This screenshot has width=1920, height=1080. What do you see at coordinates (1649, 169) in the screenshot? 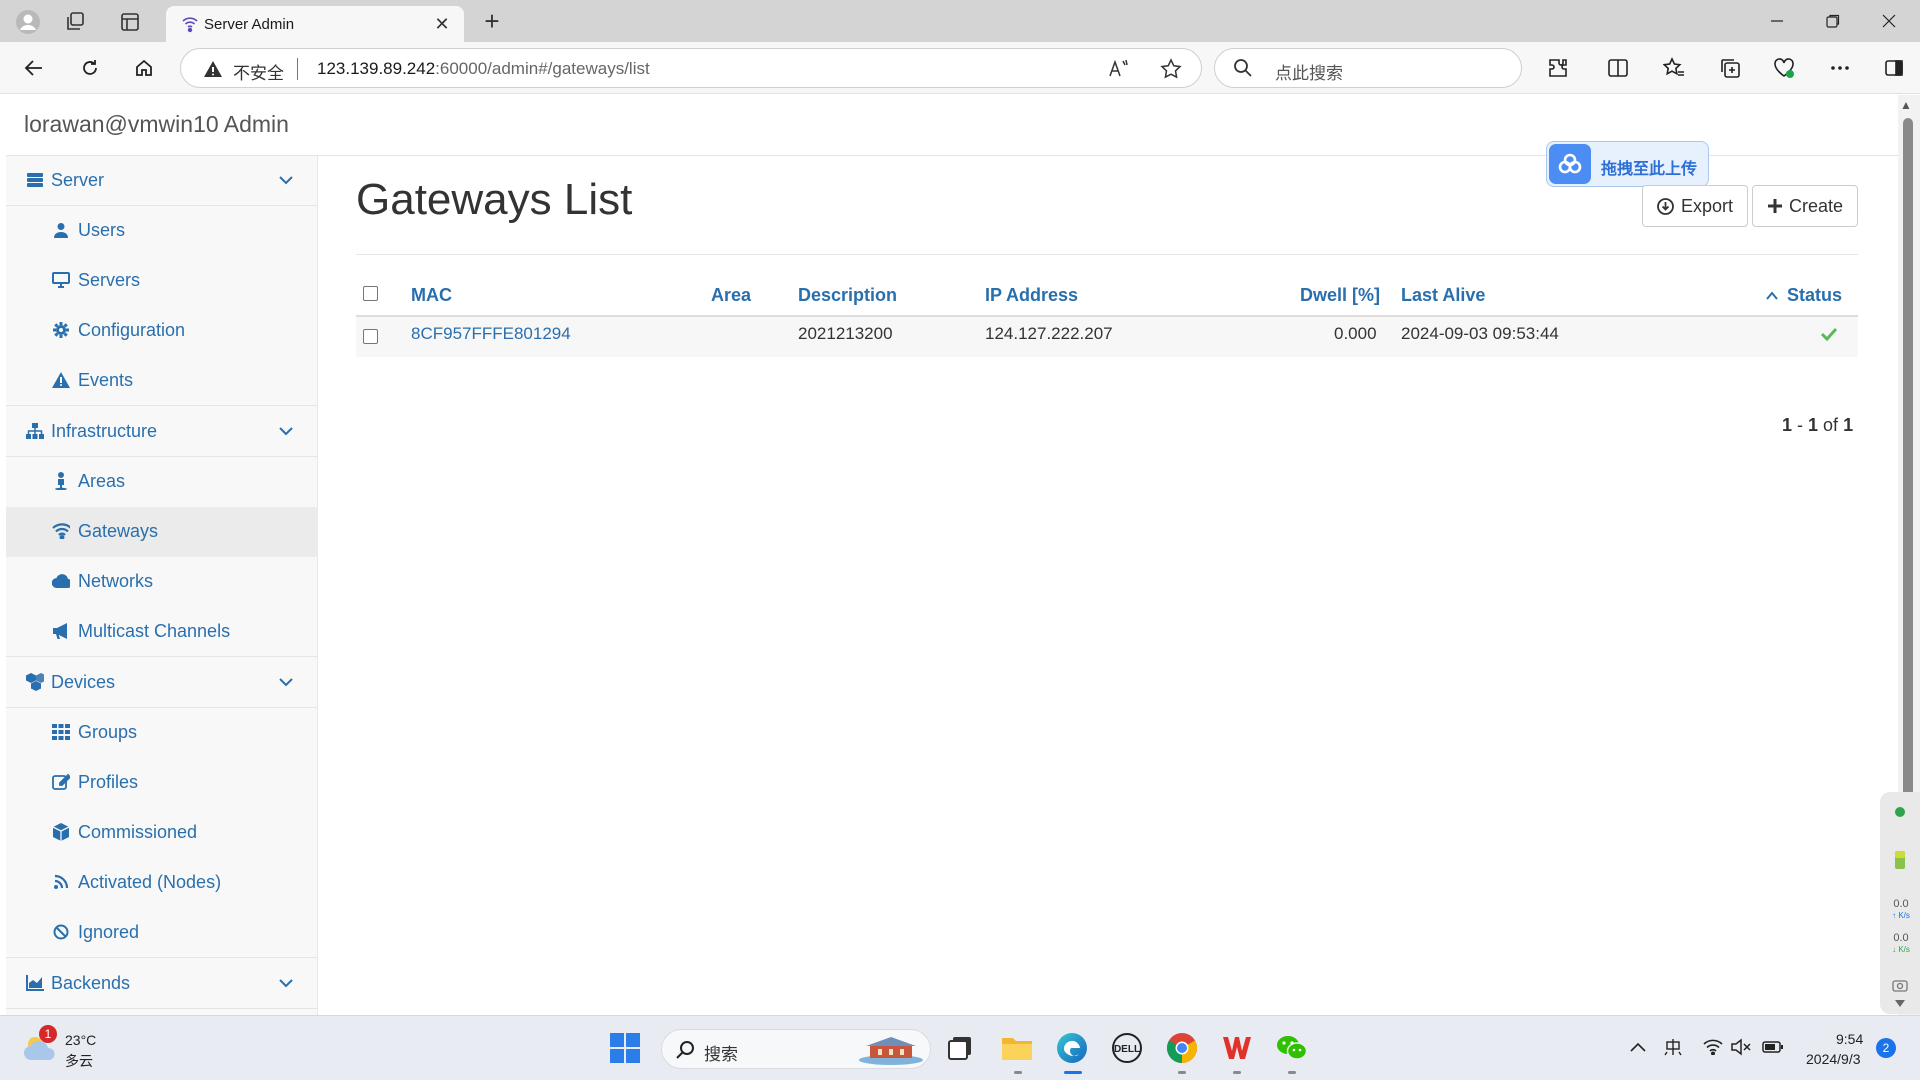
I see `upload-badge-text: 拖拽至此上传` at bounding box center [1649, 169].